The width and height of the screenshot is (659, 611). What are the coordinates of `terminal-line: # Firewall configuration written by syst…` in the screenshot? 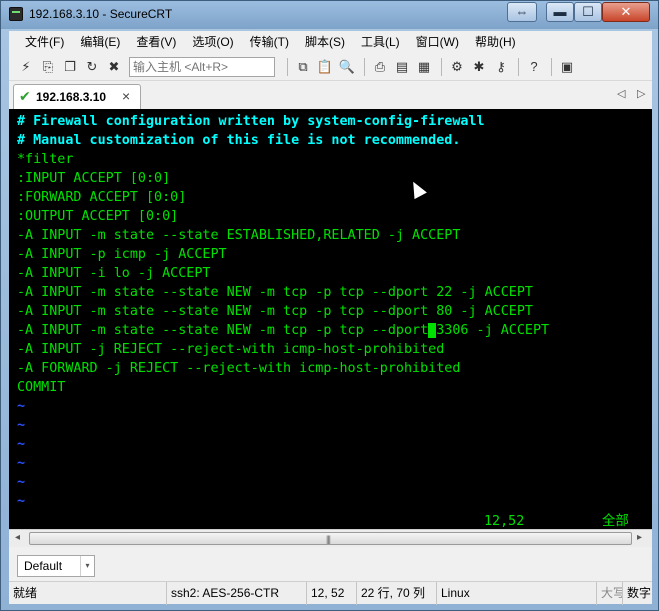 It's located at (251, 121).